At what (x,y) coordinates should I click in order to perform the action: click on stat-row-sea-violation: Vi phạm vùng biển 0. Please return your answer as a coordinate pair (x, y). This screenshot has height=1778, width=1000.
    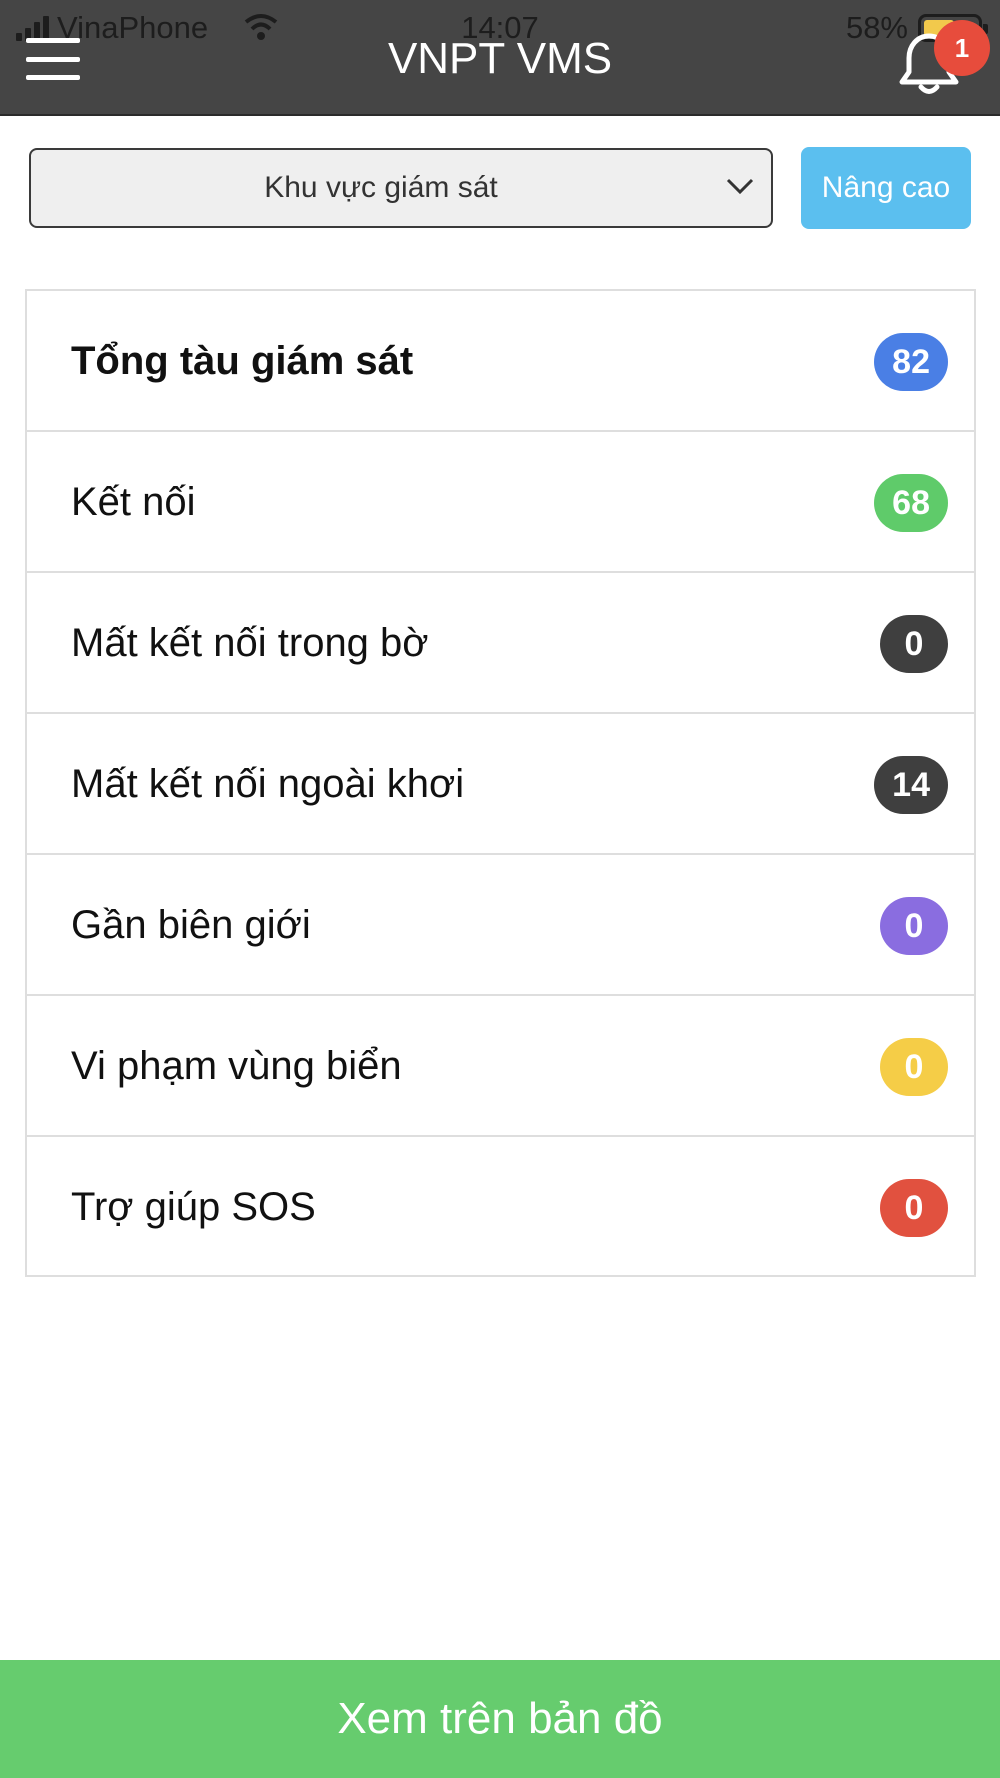
    Looking at the image, I should click on (500, 1066).